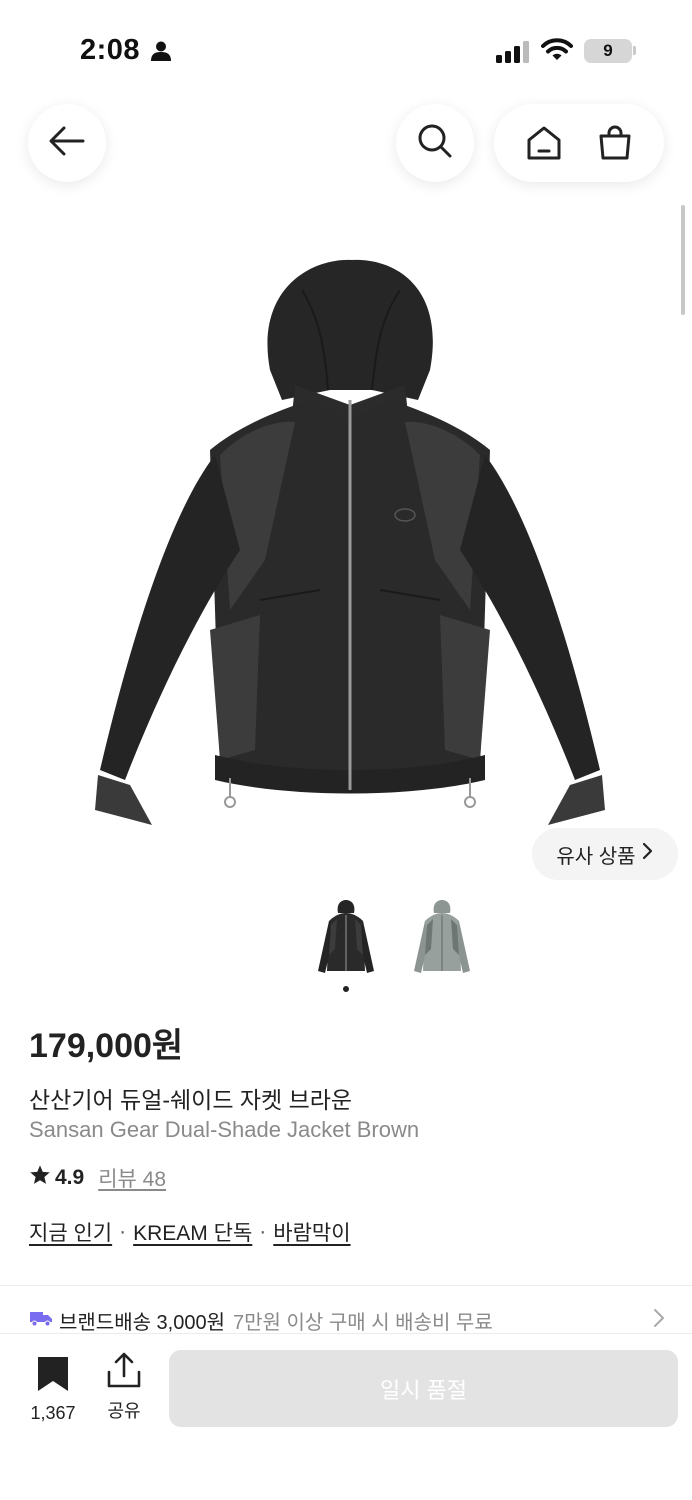 This screenshot has height=1500, width=692. What do you see at coordinates (191, 1100) in the screenshot?
I see `product-name-ko: 산산기어 듀얼-쉐이드 자켓 브라운` at bounding box center [191, 1100].